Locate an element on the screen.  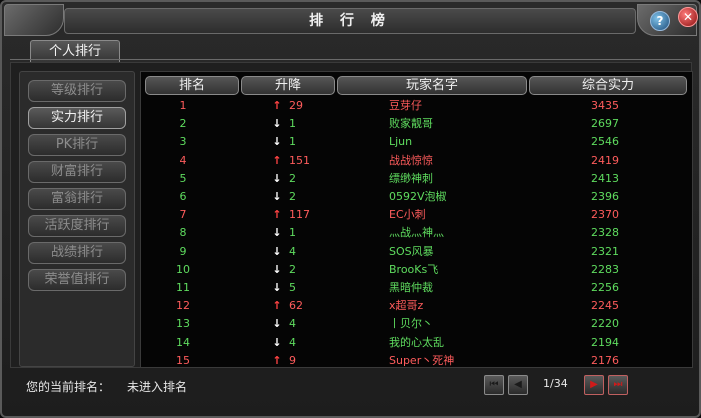
table-row: 8 ↓ 1 灬战灬神灬 2328 is located at coordinates (416, 233).